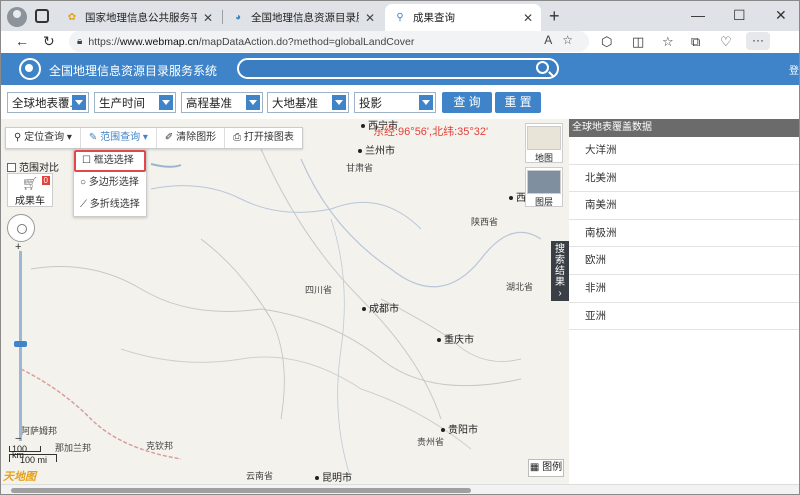  Describe the element at coordinates (459, 428) in the screenshot. I see `city-label: 贵阳市` at that location.